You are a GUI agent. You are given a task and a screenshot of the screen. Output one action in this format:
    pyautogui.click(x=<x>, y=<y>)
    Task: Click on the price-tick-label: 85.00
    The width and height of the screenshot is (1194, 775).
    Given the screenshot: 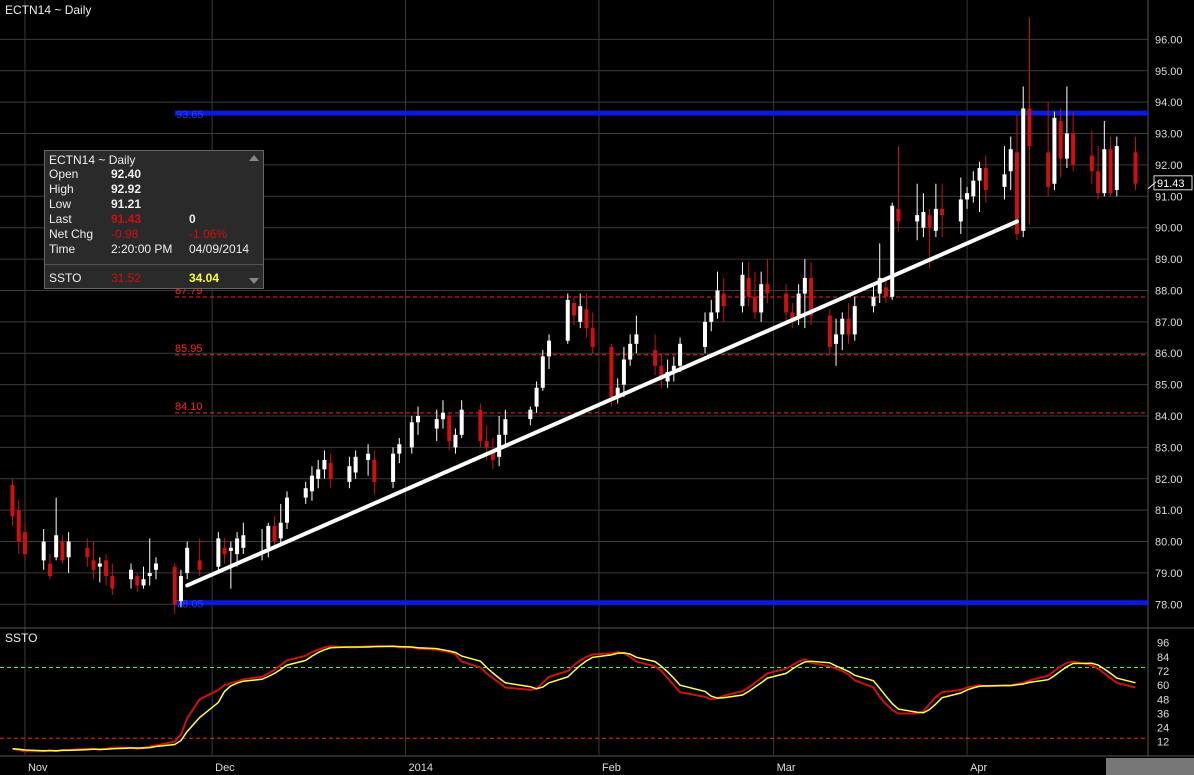 What is the action you would take?
    pyautogui.click(x=1169, y=386)
    